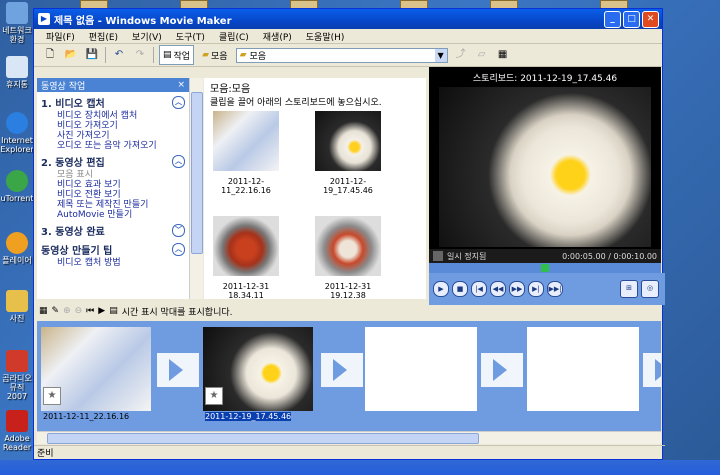 Image resolution: width=720 pixels, height=475 pixels. What do you see at coordinates (113, 136) in the screenshot?
I see `task-import-pictures: 사진 가져오기` at bounding box center [113, 136].